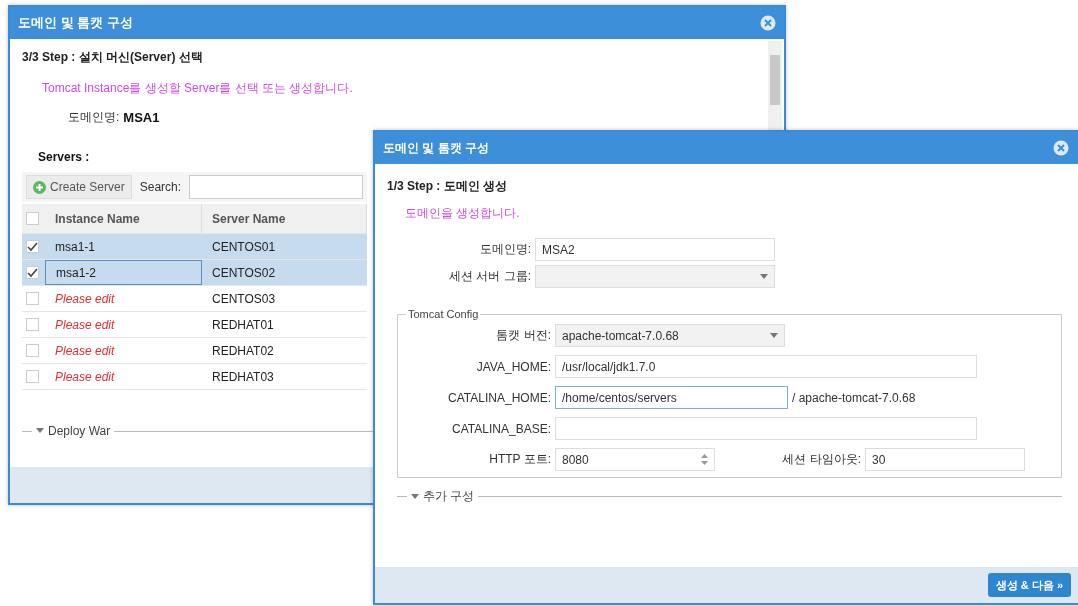 Image resolution: width=1078 pixels, height=606 pixels. Describe the element at coordinates (198, 88) in the screenshot. I see `description: Tomcat Instance를 생성할 Server를 선택 또는 생성합니다.` at that location.